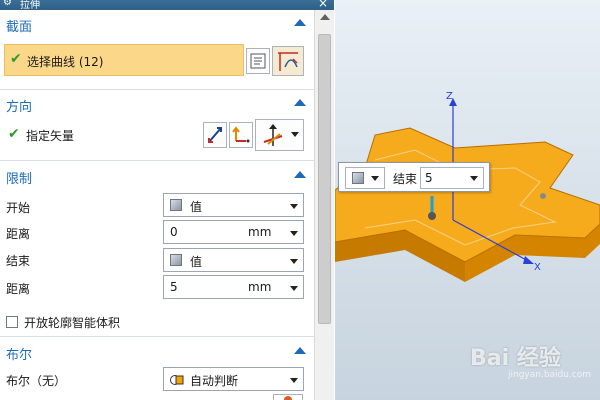 The image size is (600, 400). Describe the element at coordinates (157, 175) in the screenshot. I see `section-header-limits: 限制` at that location.